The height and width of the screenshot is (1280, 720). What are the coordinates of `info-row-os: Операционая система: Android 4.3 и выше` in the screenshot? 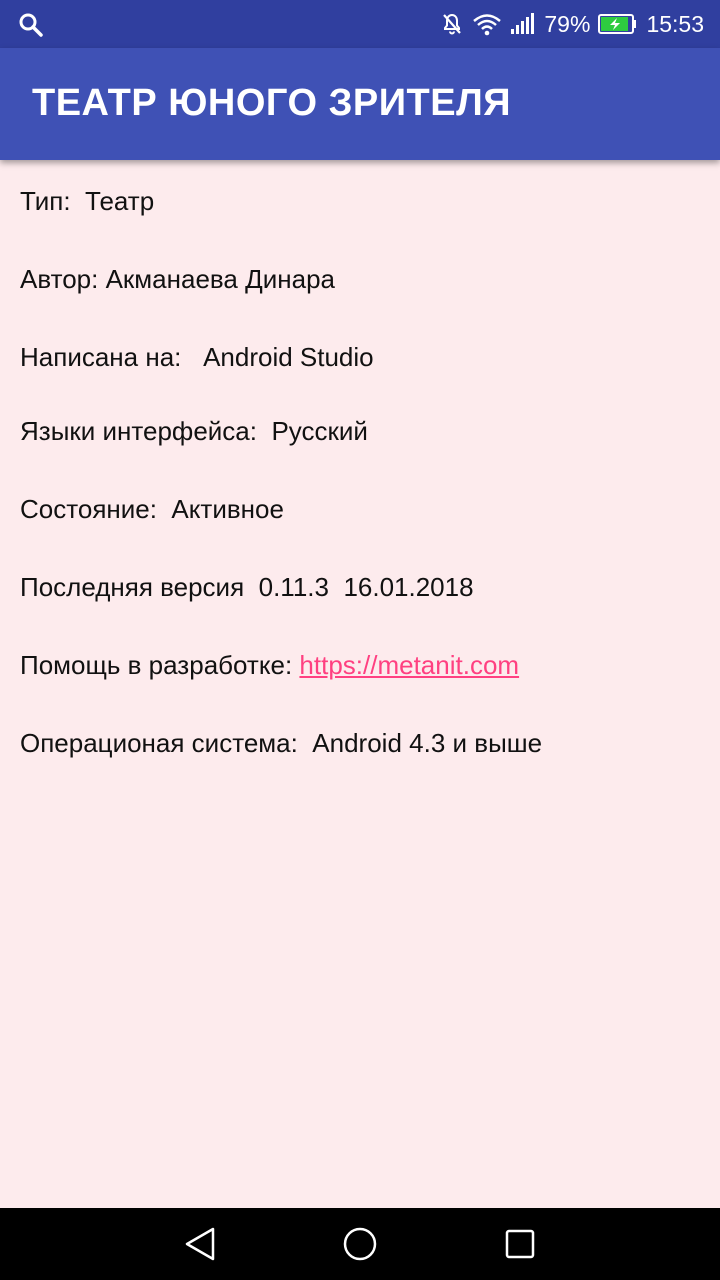 It's located at (281, 743).